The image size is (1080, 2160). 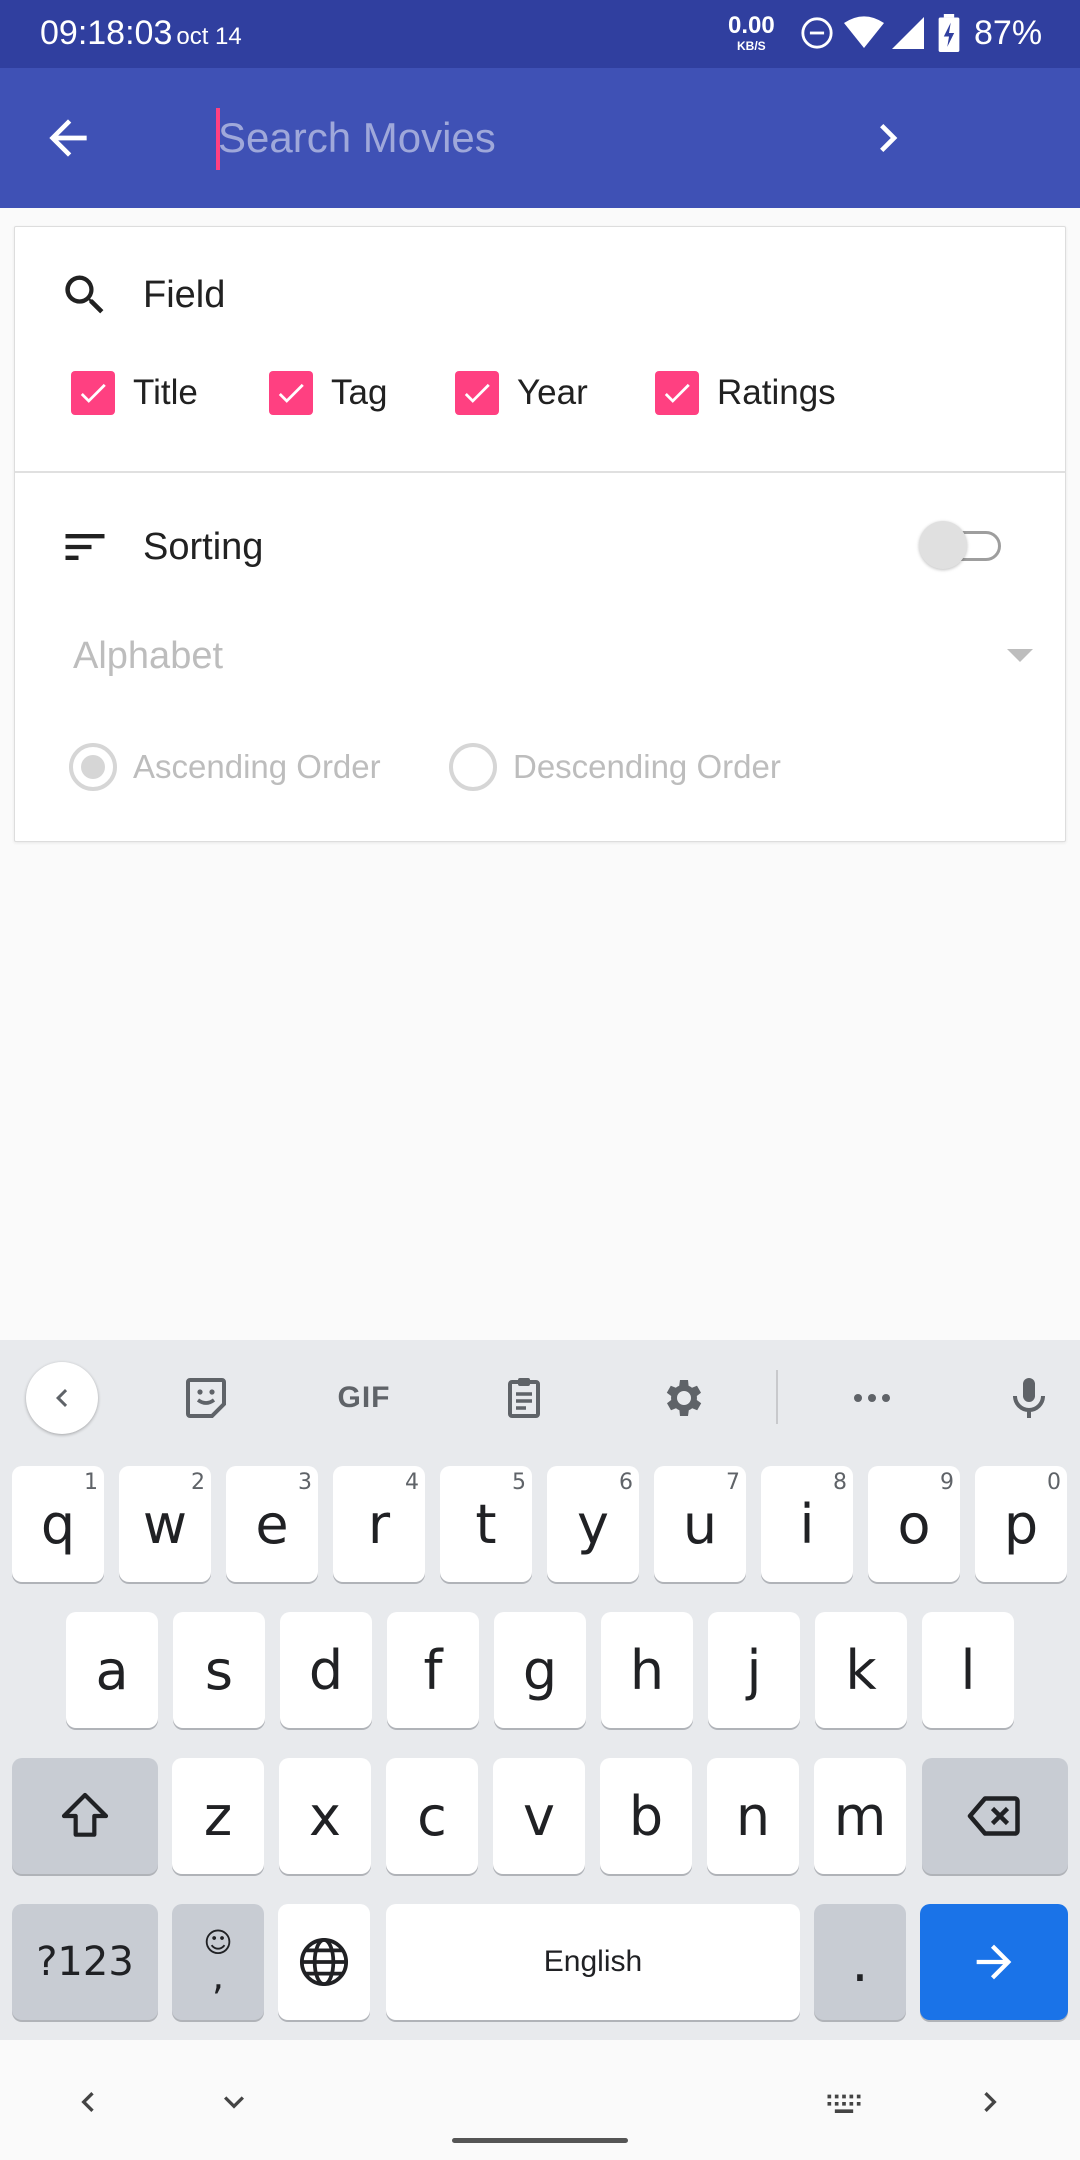 What do you see at coordinates (198, 1482) in the screenshot?
I see `key-hint: 2` at bounding box center [198, 1482].